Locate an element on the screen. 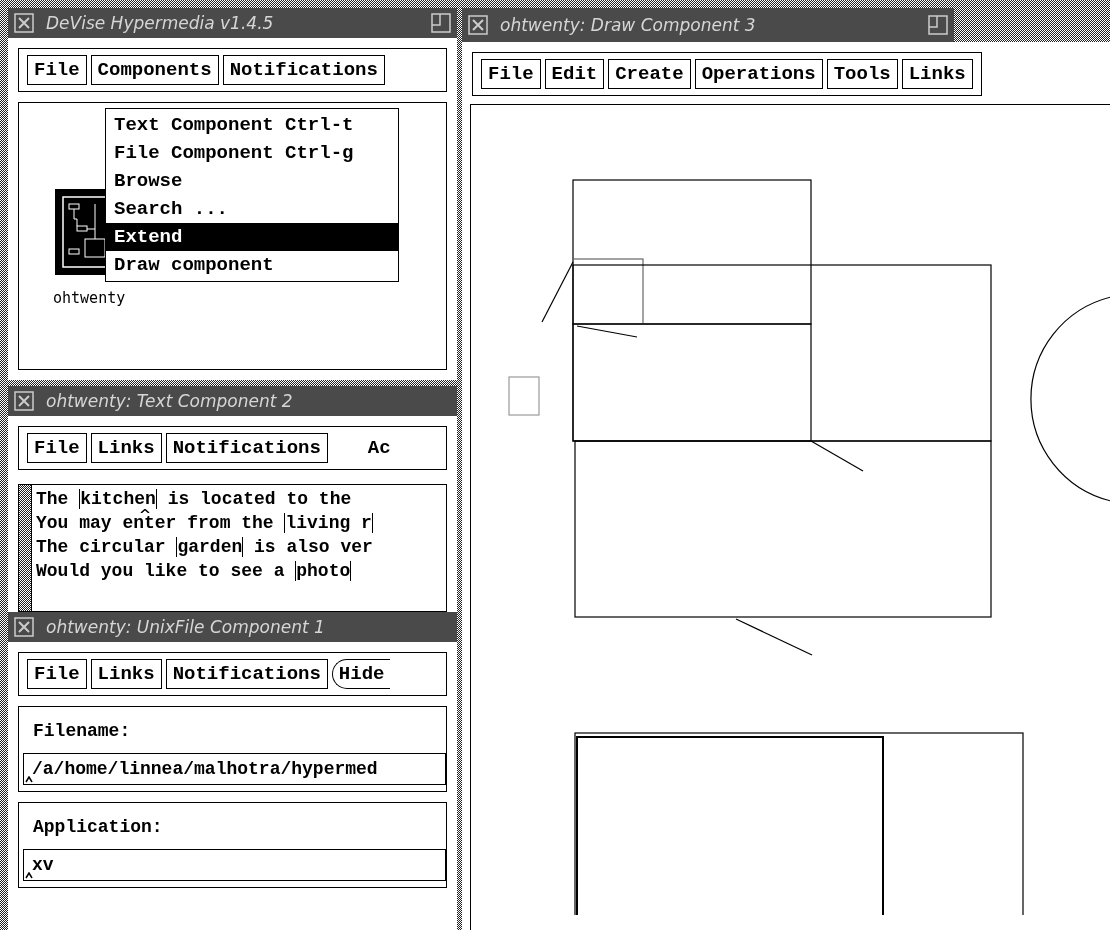 The image size is (1110, 930). menu-item: Browse is located at coordinates (252, 181).